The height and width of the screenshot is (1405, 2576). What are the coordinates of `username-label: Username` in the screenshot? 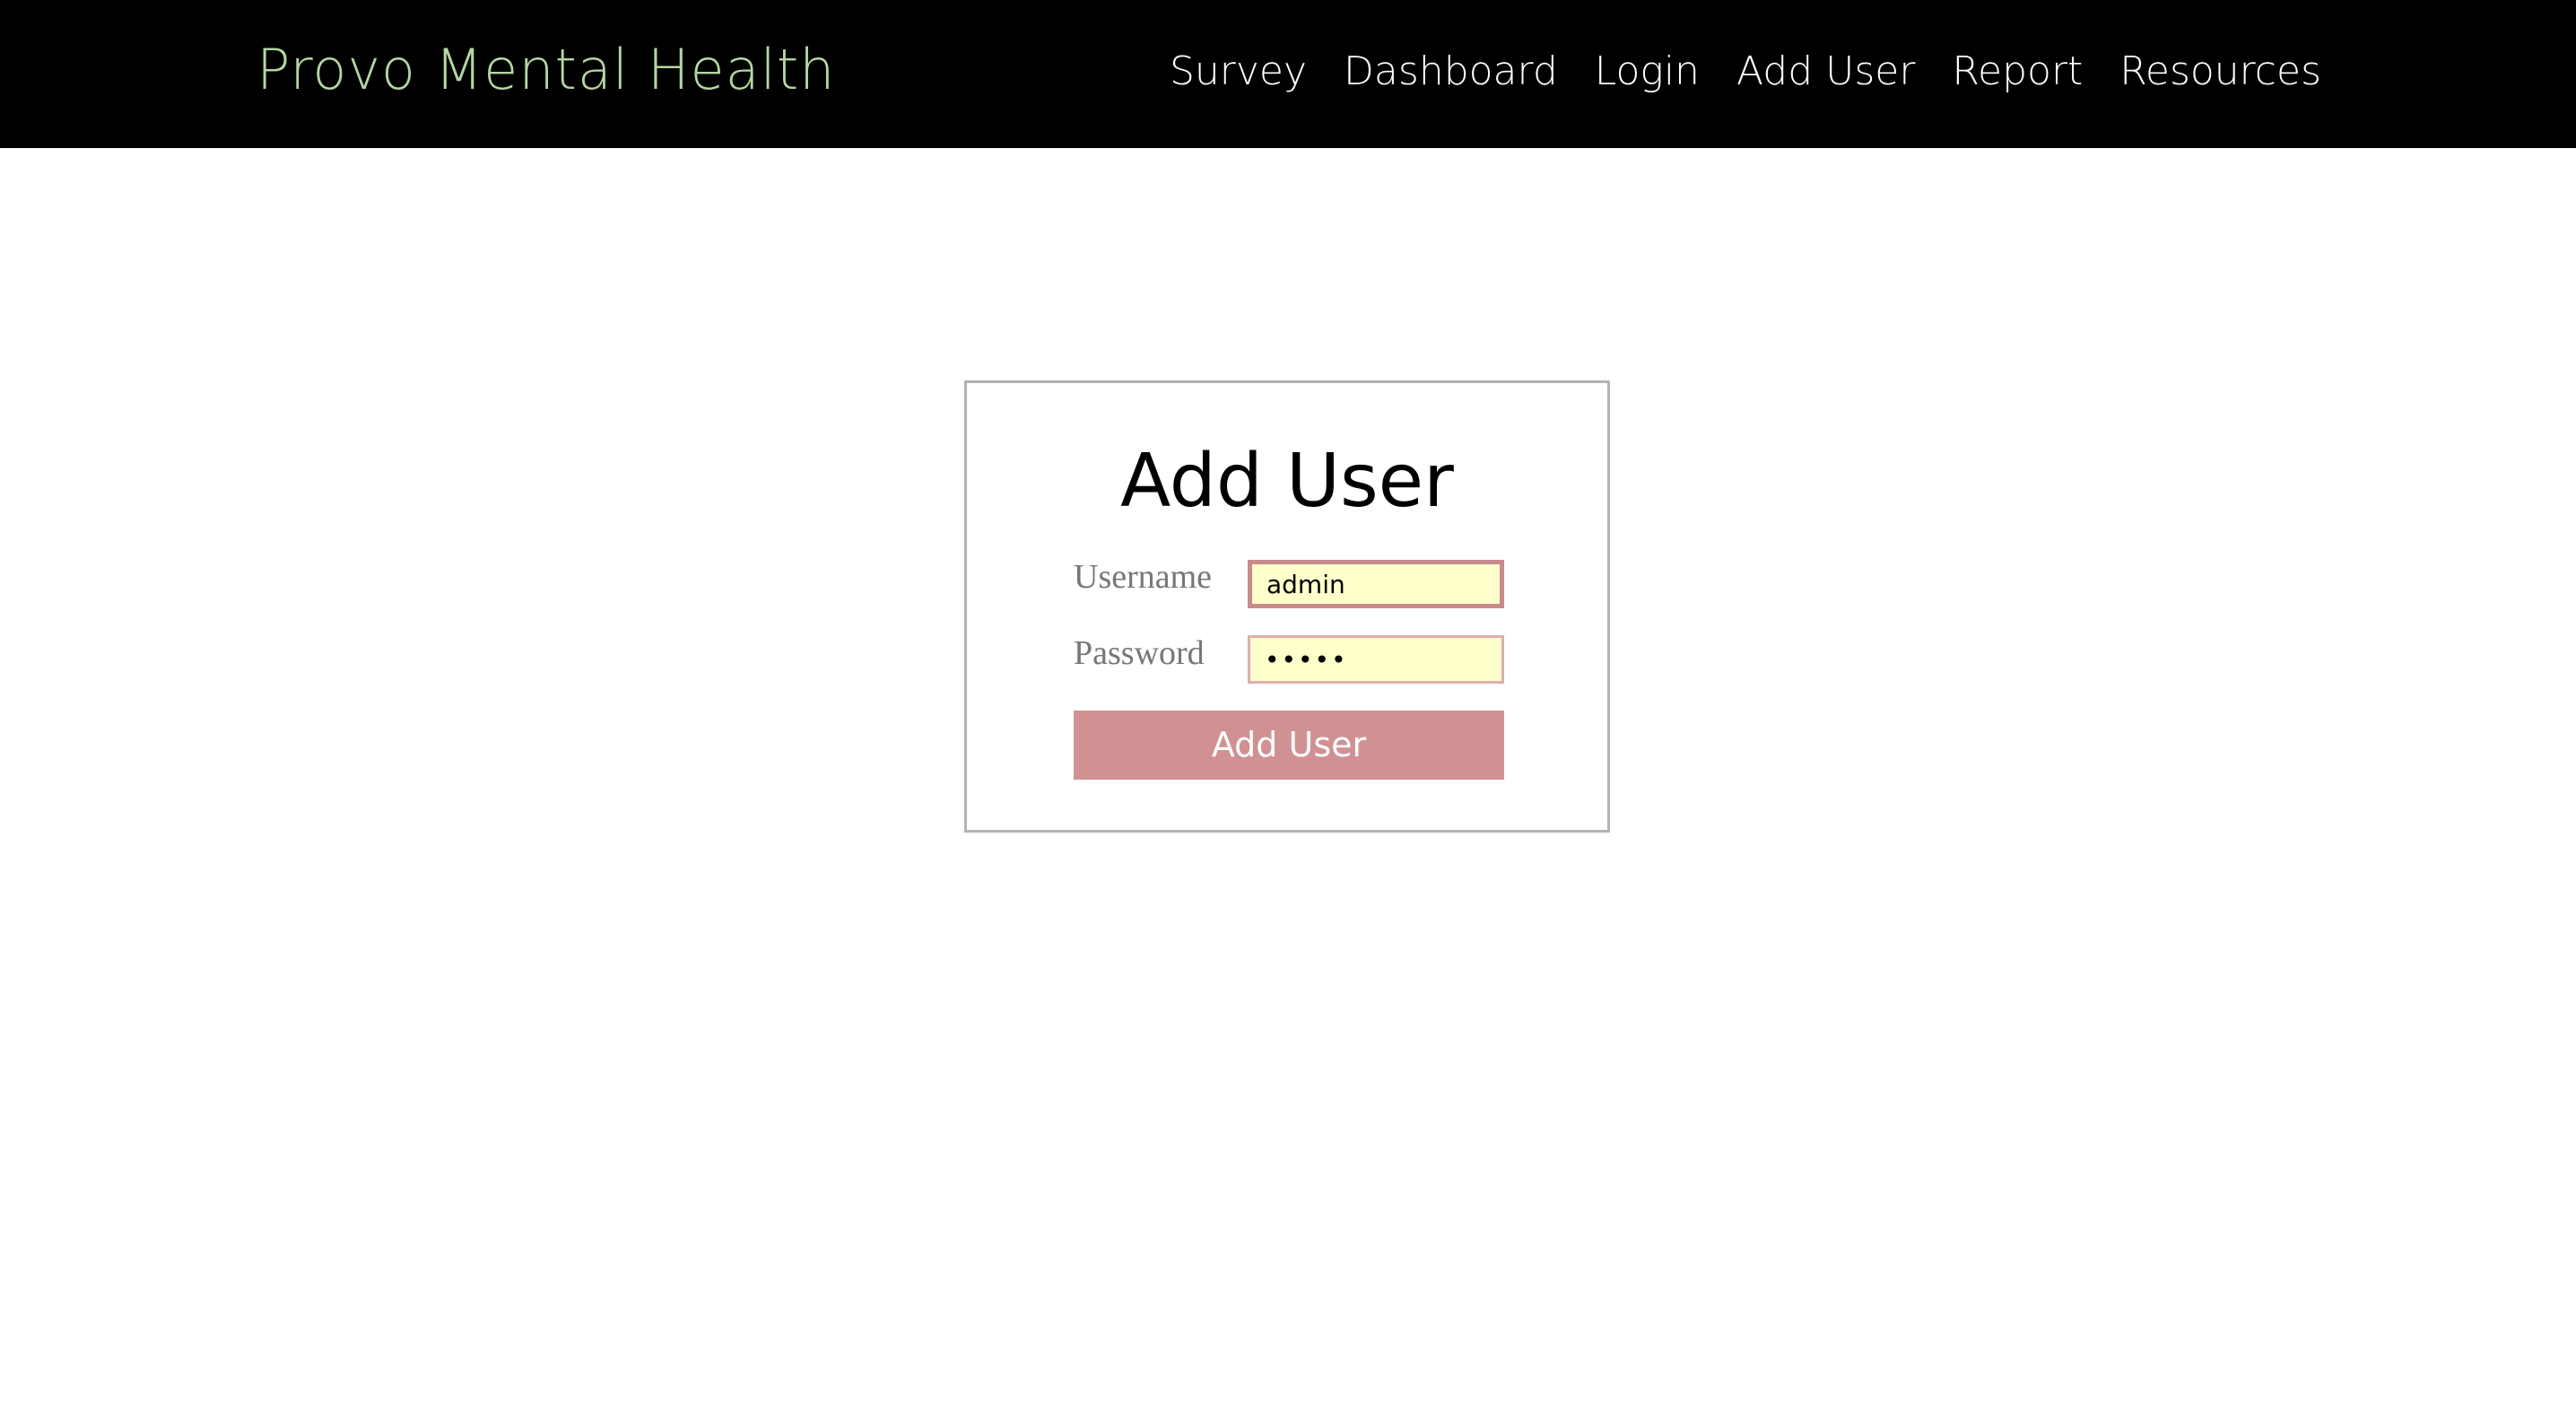 It's located at (1143, 577).